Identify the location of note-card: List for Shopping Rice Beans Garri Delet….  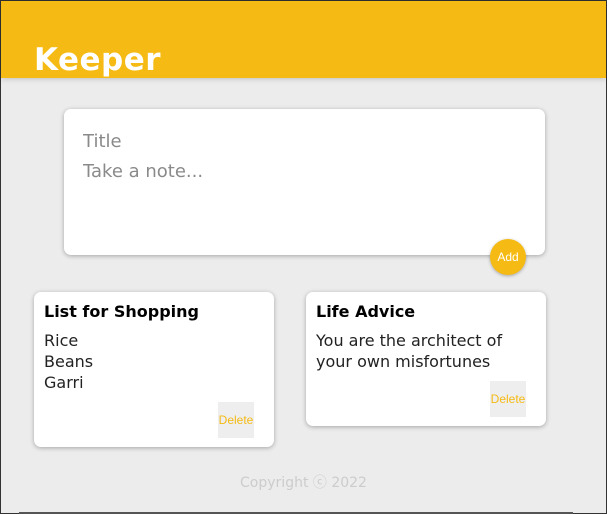
(154, 369).